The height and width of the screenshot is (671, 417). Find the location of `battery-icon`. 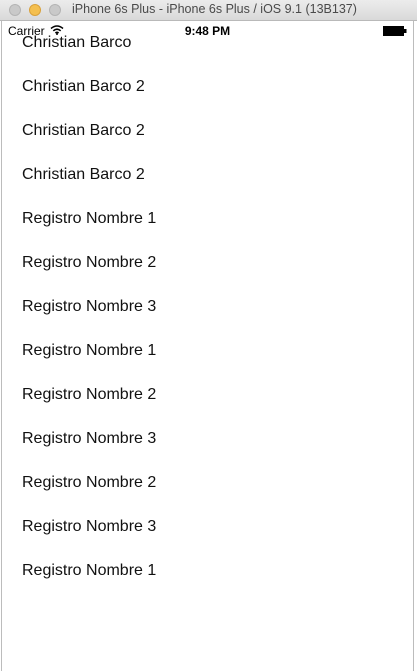

battery-icon is located at coordinates (395, 31).